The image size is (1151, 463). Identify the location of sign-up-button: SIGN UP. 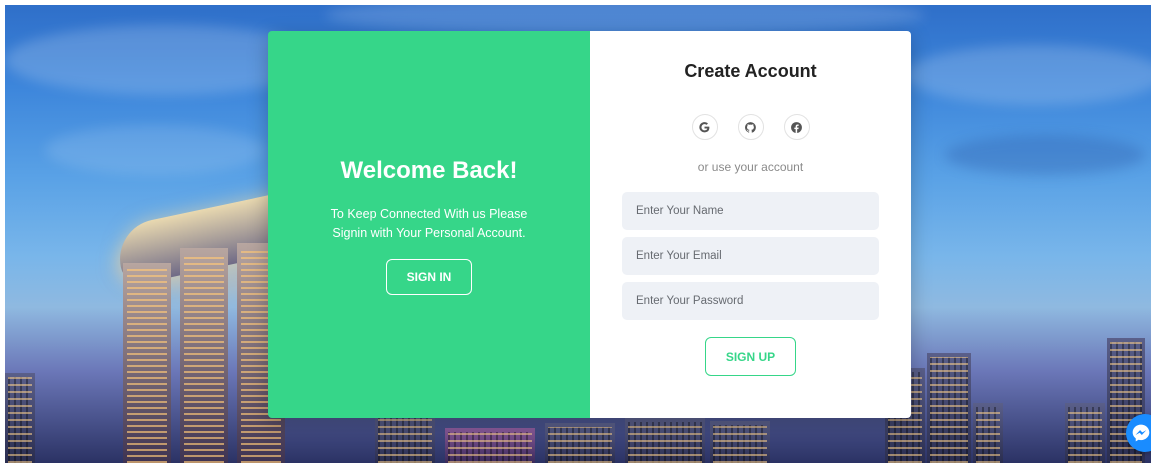
(750, 356).